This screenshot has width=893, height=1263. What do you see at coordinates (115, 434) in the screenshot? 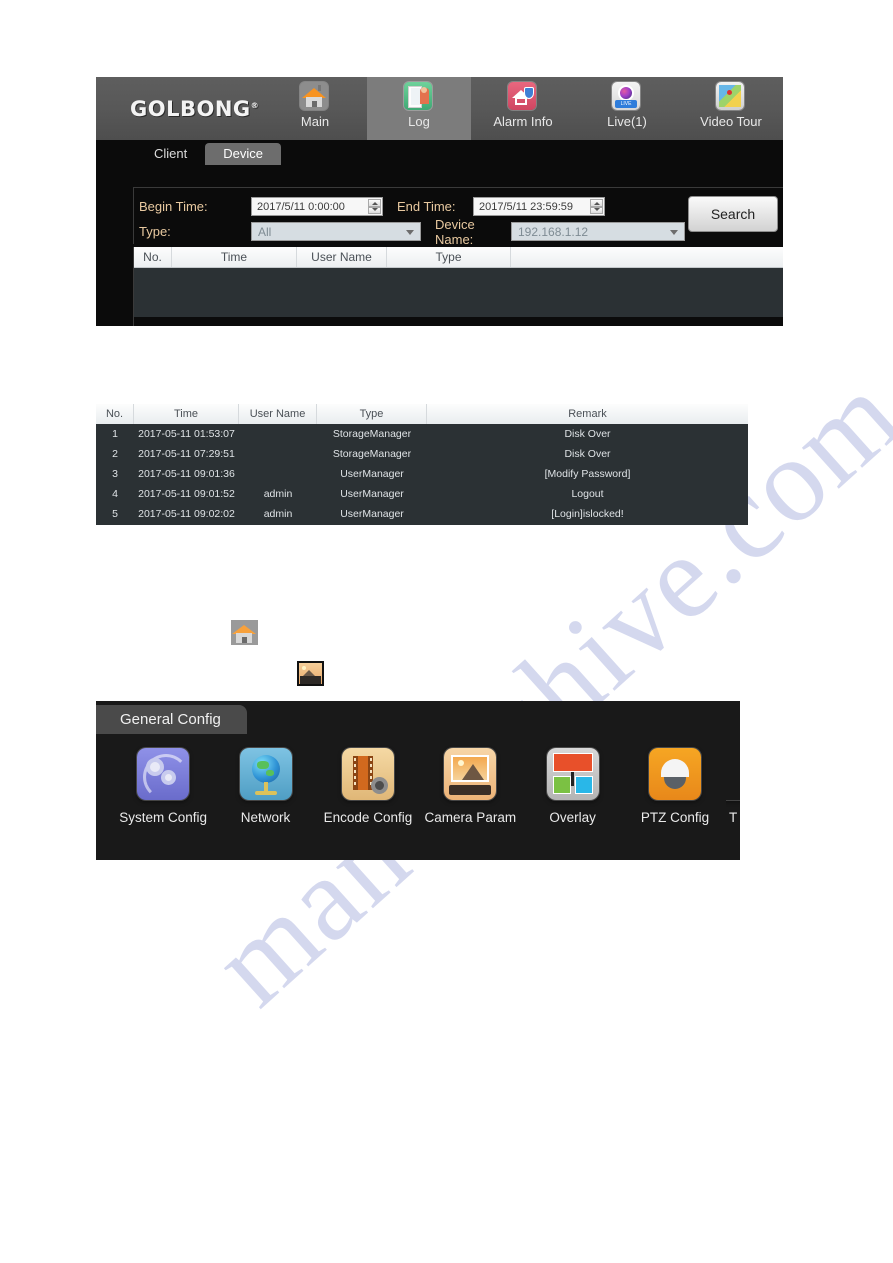
I see `cell-no: 1` at bounding box center [115, 434].